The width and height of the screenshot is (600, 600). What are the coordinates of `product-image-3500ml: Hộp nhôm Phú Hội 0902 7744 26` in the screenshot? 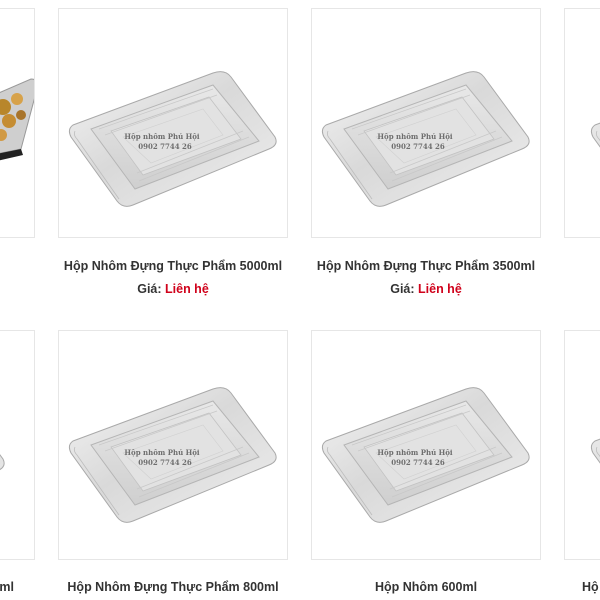 It's located at (425, 139).